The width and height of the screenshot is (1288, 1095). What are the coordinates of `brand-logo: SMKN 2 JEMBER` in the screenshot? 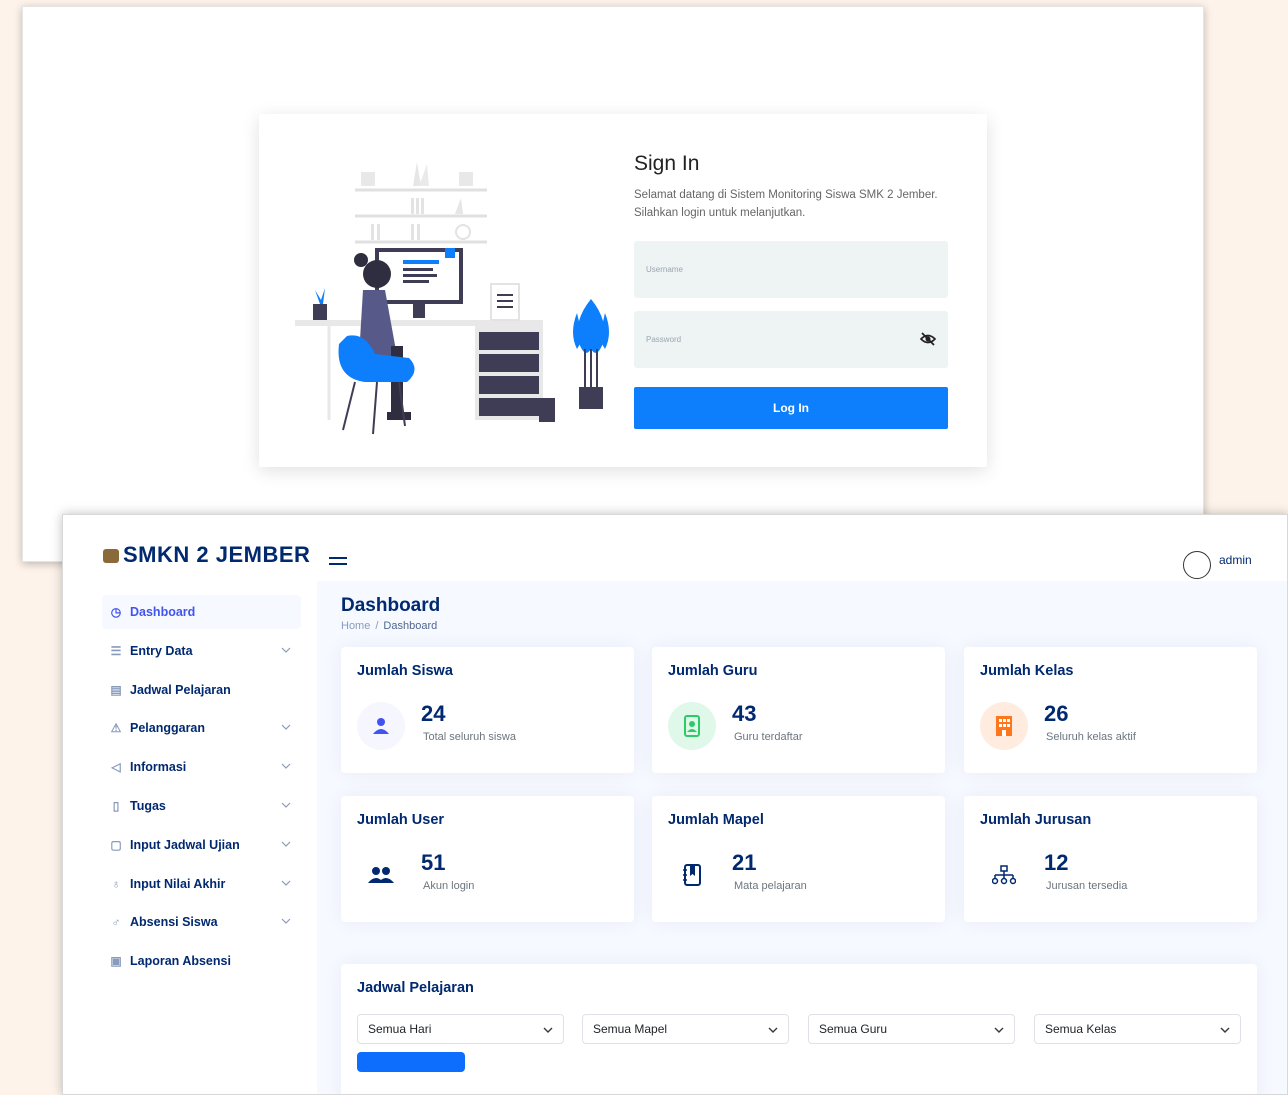 It's located at (206, 554).